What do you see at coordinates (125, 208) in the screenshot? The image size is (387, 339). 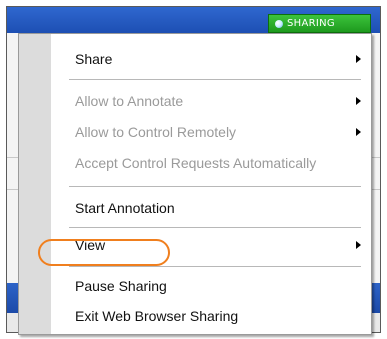 I see `menu-item-label: Start Annotation` at bounding box center [125, 208].